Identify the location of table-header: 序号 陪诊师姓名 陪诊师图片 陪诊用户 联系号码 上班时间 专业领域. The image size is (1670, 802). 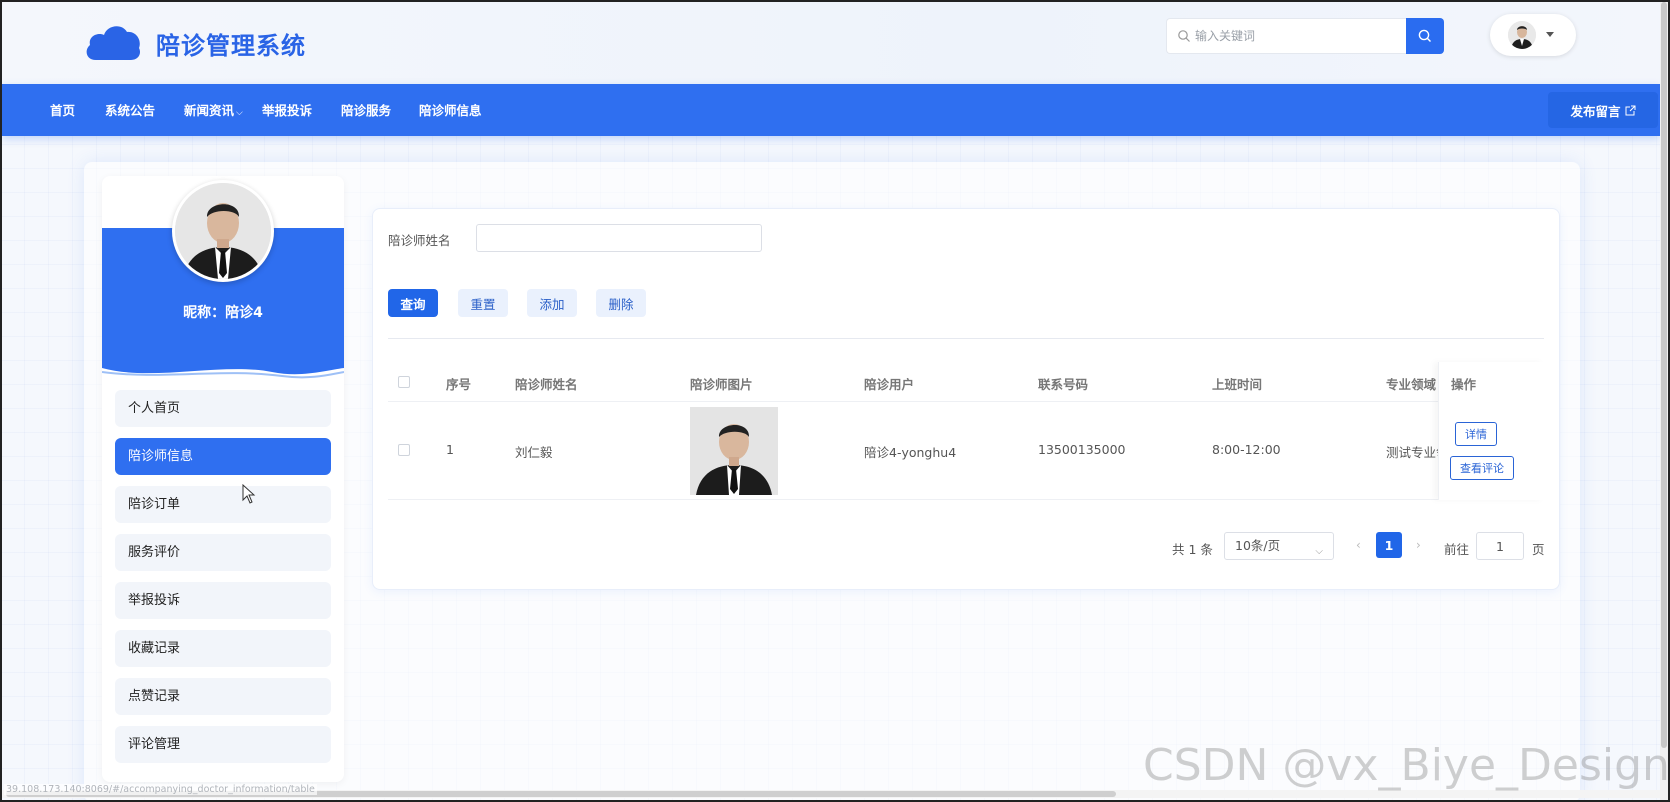
(966, 382).